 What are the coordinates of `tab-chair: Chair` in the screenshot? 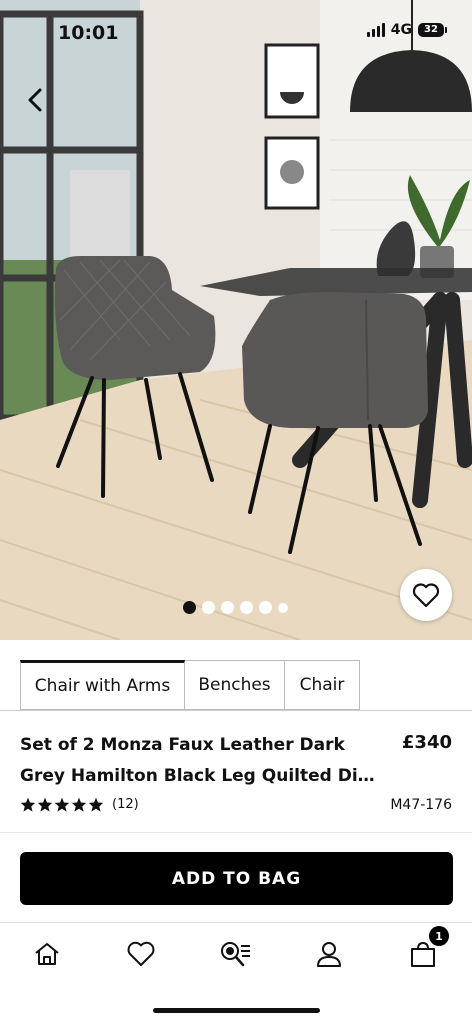 It's located at (322, 685).